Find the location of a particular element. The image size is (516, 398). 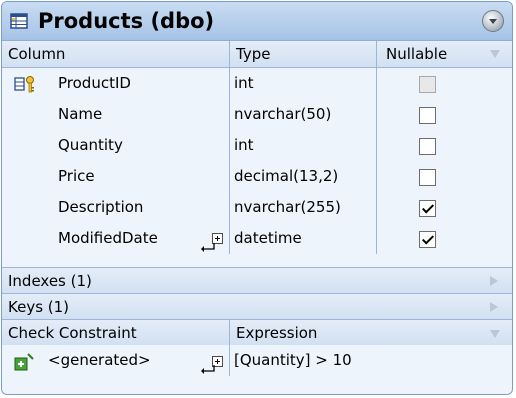

column-row: ProductID int is located at coordinates (257, 83).